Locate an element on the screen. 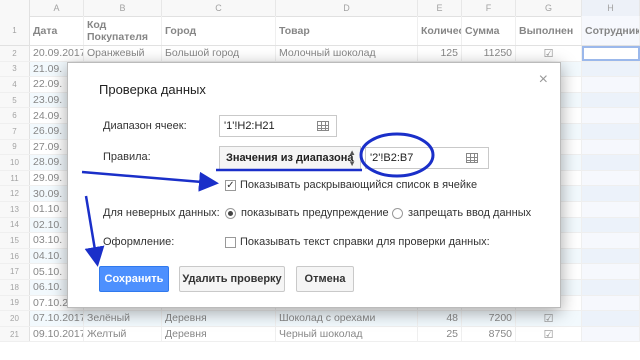 This screenshot has width=640, height=360. save-button: Сохранить is located at coordinates (134, 279).